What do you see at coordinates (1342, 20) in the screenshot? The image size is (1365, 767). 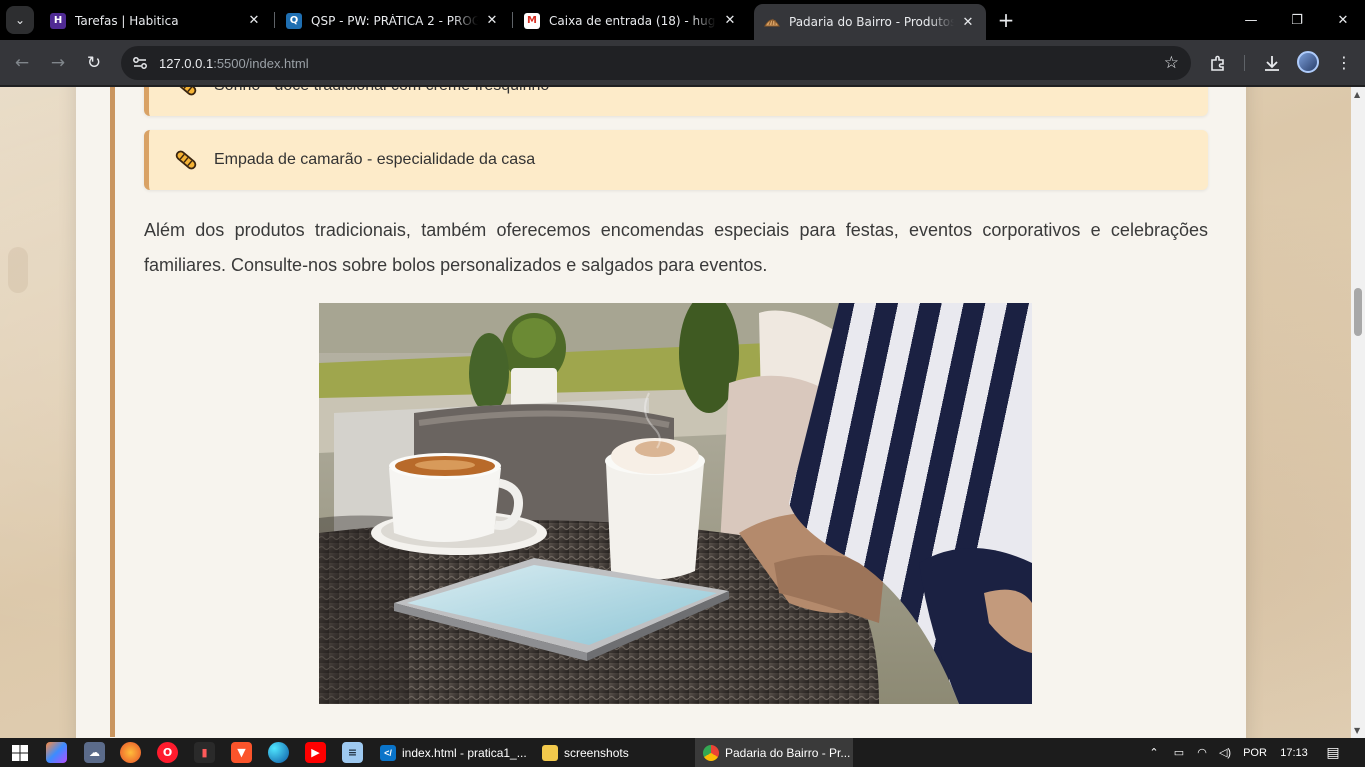 I see `close-window-button: ✕` at bounding box center [1342, 20].